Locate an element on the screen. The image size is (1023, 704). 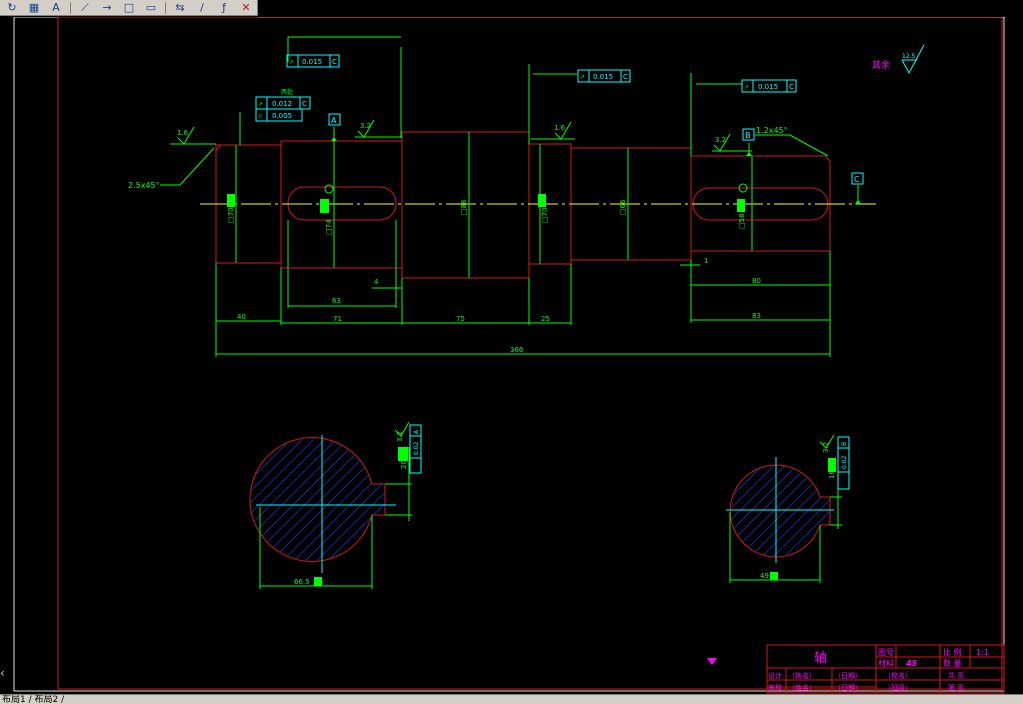
dia-label-6: □58 is located at coordinates (742, 221).